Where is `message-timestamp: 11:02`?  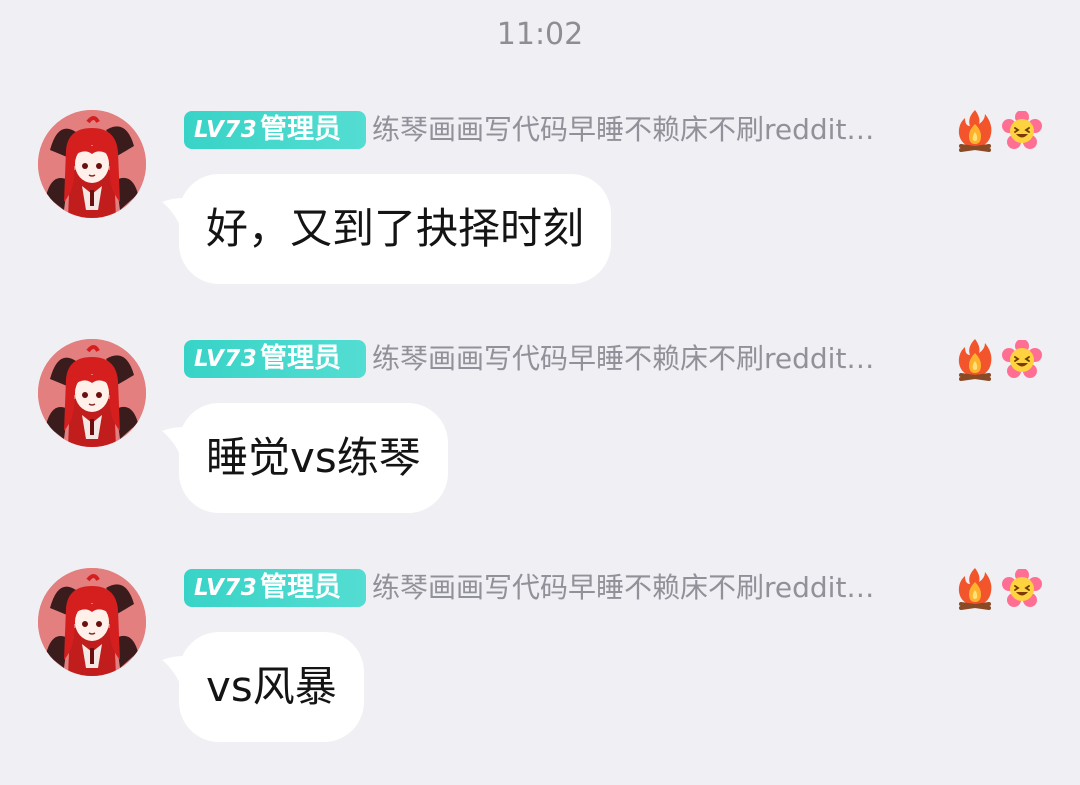 message-timestamp: 11:02 is located at coordinates (540, 34).